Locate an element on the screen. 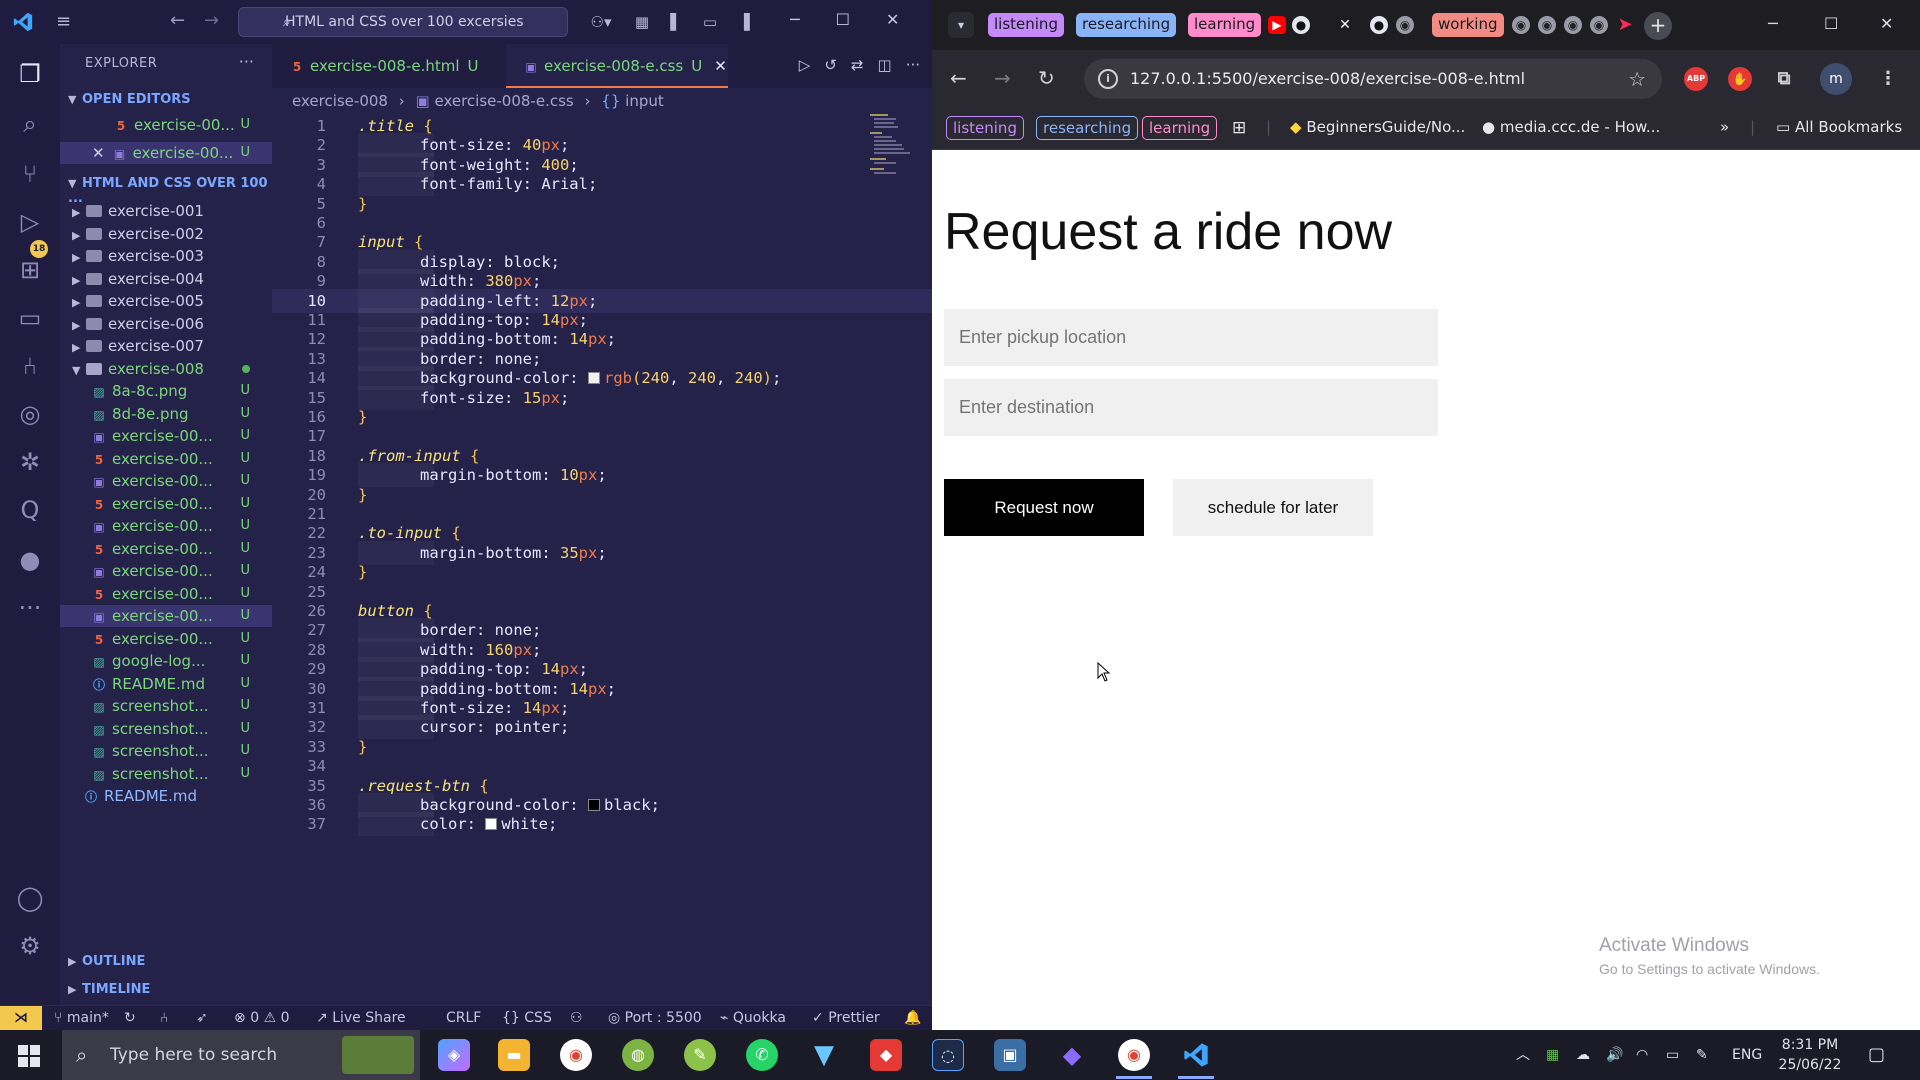 Image resolution: width=1920 pixels, height=1080 pixels. vscode-app-icon is located at coordinates (1196, 1055).